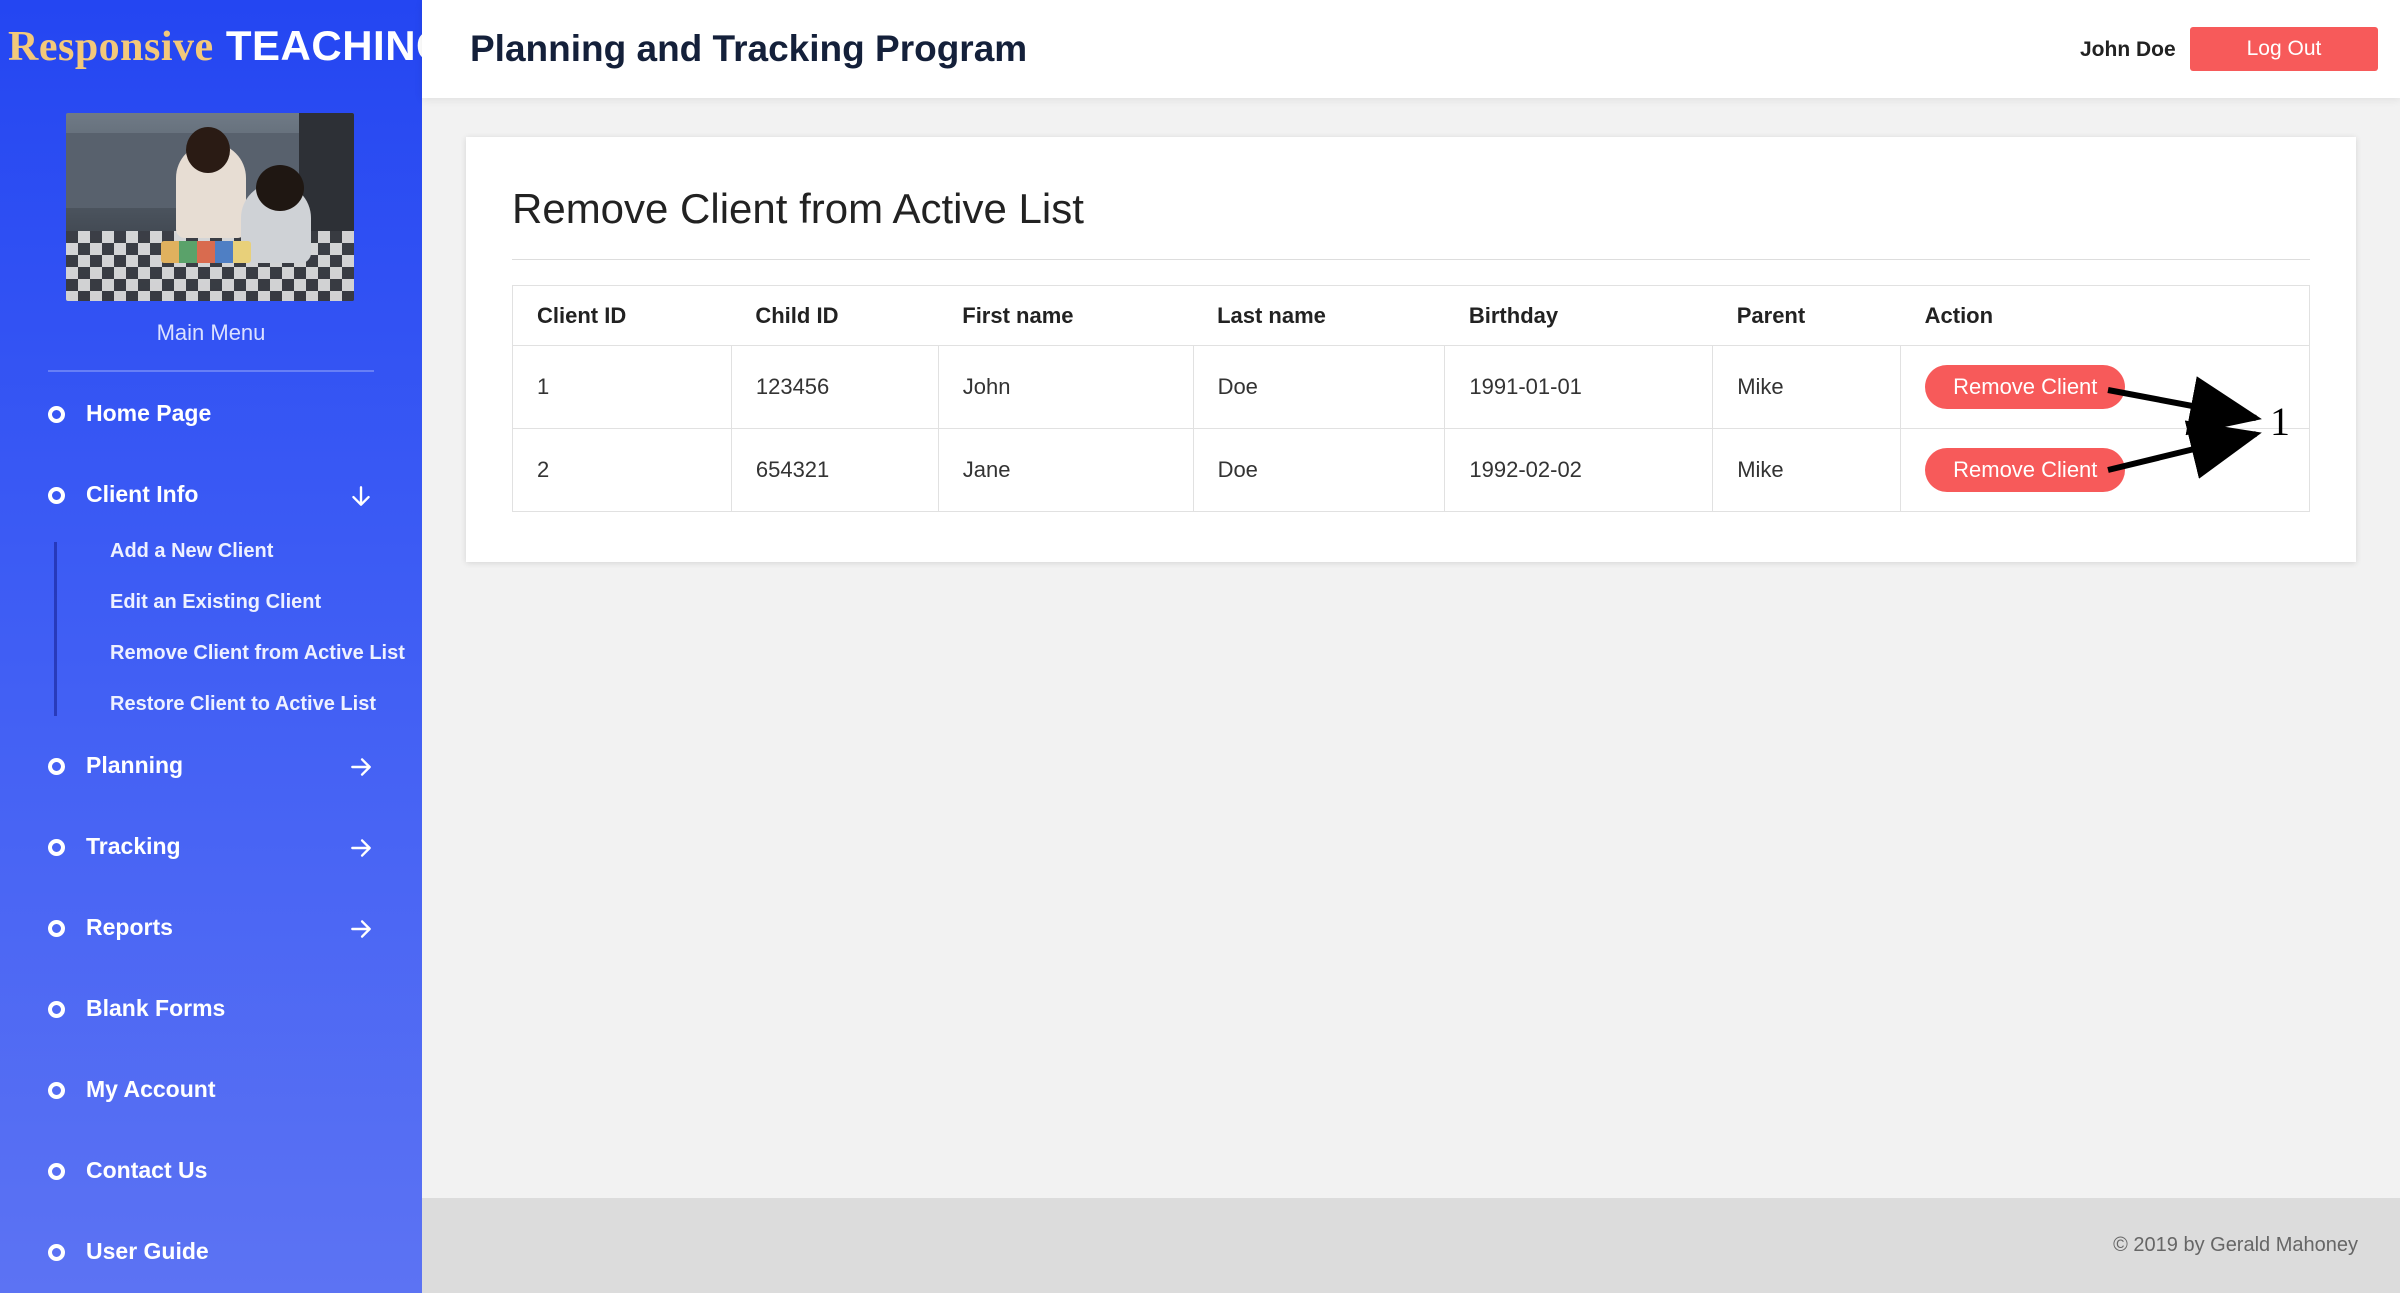 Image resolution: width=2400 pixels, height=1293 pixels. What do you see at coordinates (622, 387) in the screenshot?
I see `cell-client-id: 1` at bounding box center [622, 387].